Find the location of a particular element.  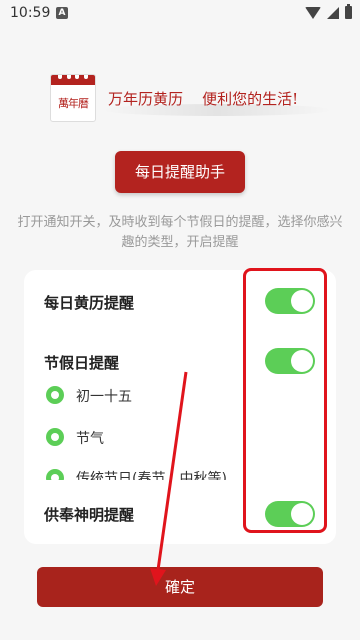

annotation-arrow is located at coordinates (169, 478).